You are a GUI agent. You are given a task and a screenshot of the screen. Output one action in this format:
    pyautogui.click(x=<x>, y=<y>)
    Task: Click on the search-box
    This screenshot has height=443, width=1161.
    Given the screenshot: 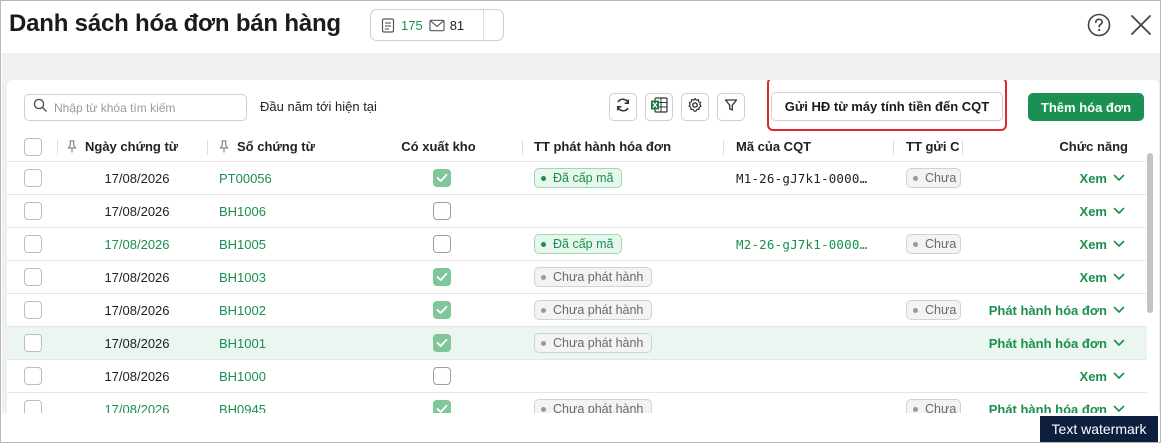 What is the action you would take?
    pyautogui.click(x=135, y=107)
    